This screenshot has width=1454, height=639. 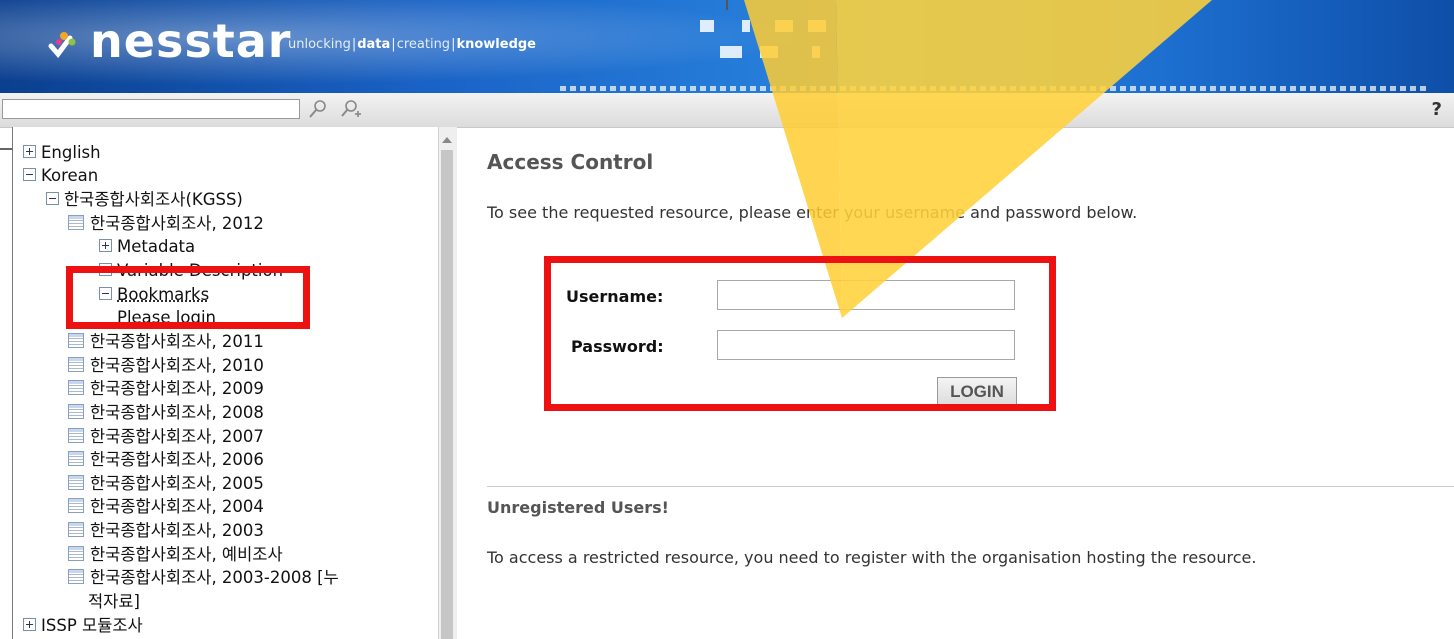 What do you see at coordinates (177, 412) in the screenshot?
I see `tree-node-label: 한국종합사회조사, 2008` at bounding box center [177, 412].